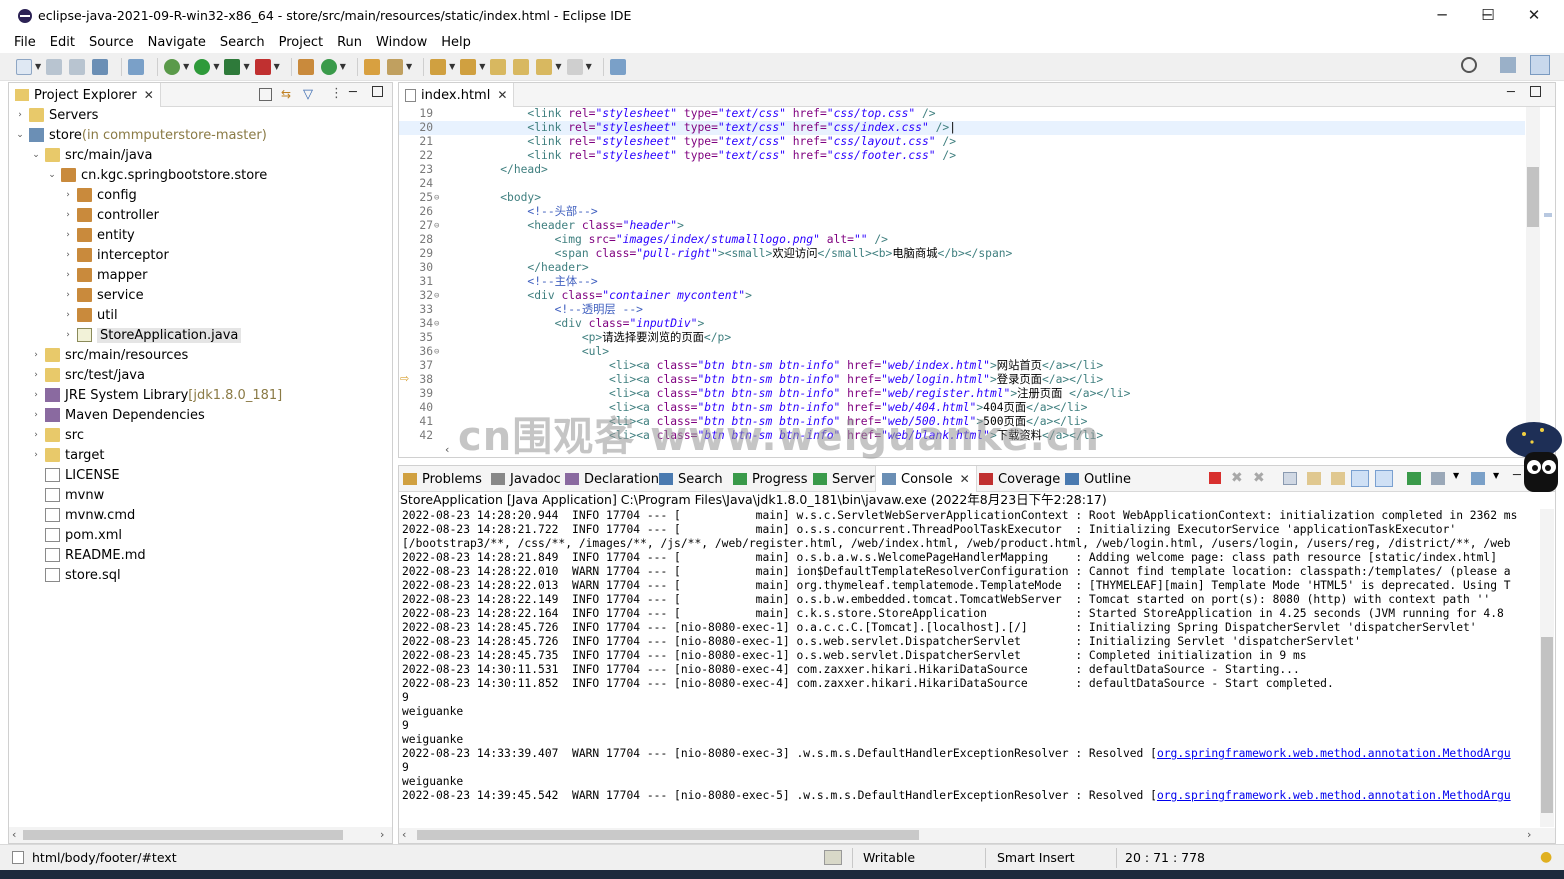  What do you see at coordinates (1098, 479) in the screenshot?
I see `tab-outline: Outline` at bounding box center [1098, 479].